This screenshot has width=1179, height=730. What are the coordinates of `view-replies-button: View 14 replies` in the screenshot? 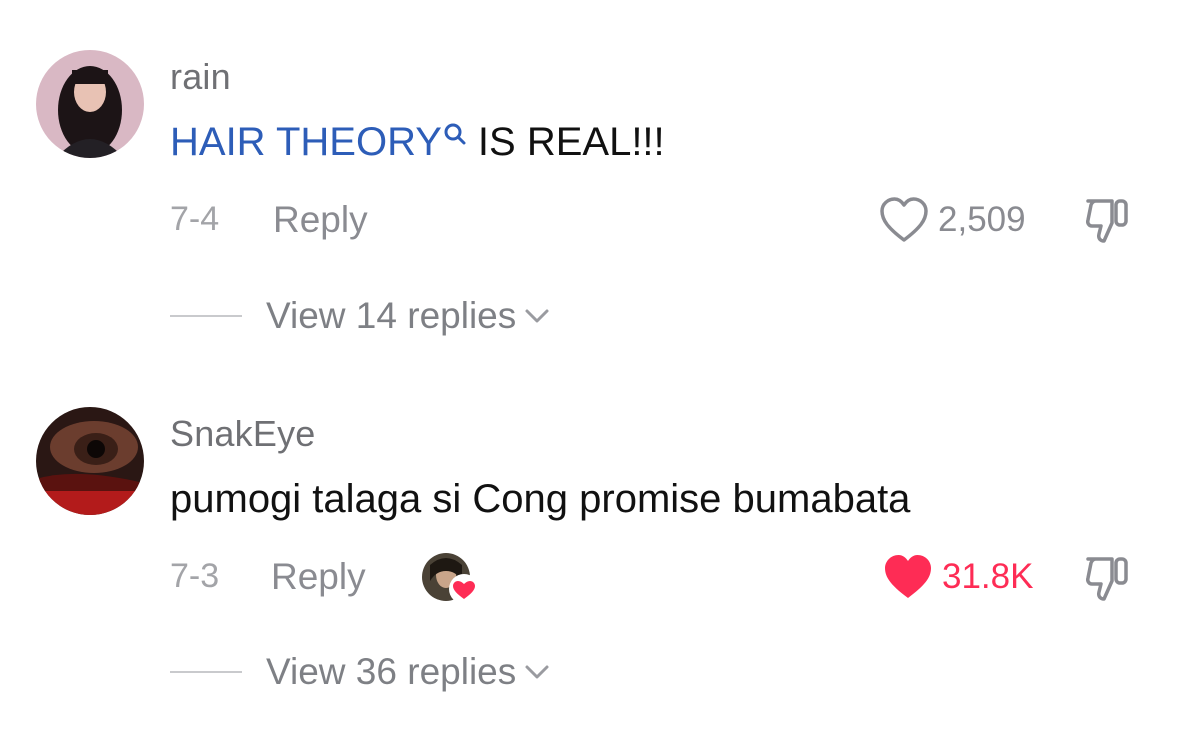 It's located at (360, 316).